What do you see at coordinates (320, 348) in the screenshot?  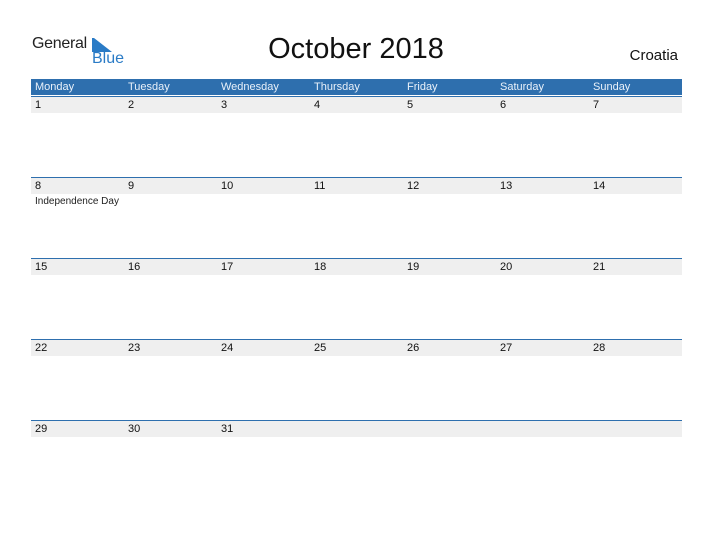 I see `day-number: 25` at bounding box center [320, 348].